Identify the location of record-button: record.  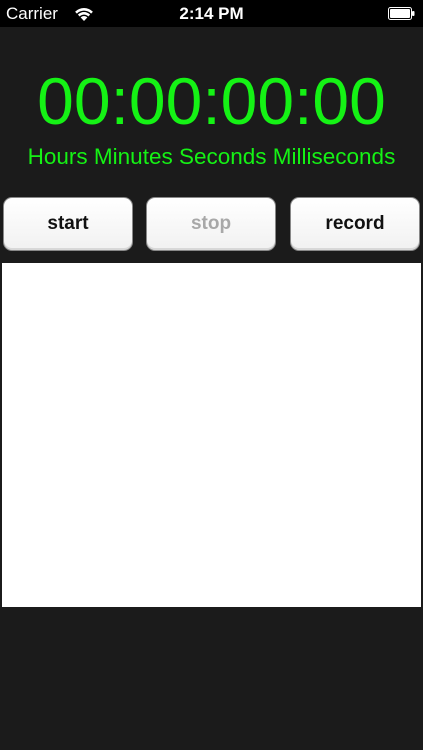
(355, 224).